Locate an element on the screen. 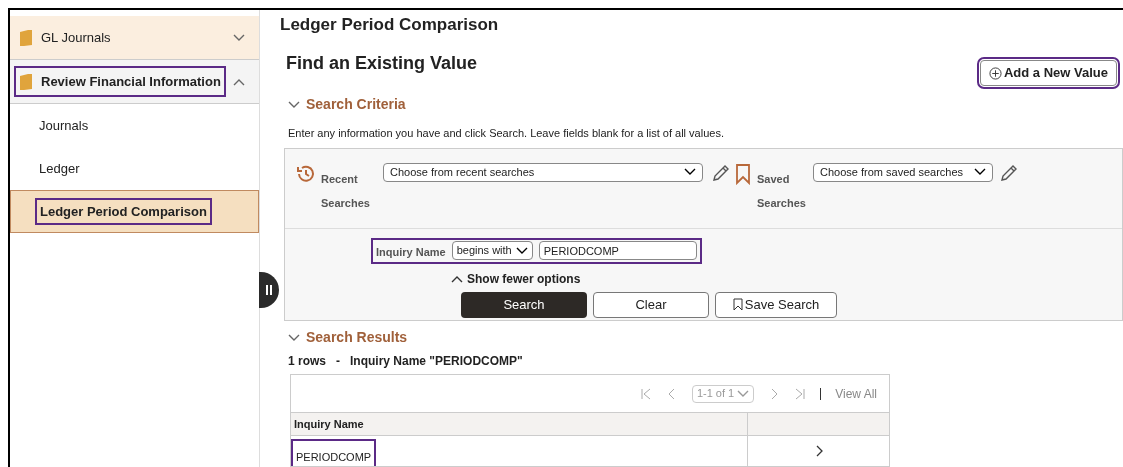 This screenshot has height=467, width=1123. sidebar-folder: GL Journals is located at coordinates (134, 38).